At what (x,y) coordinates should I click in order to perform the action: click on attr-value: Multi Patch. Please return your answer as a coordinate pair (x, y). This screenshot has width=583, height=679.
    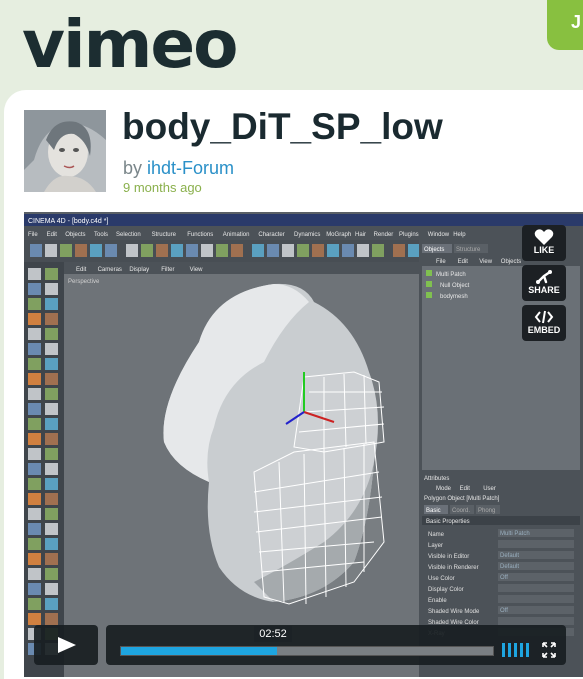
    Looking at the image, I should click on (515, 534).